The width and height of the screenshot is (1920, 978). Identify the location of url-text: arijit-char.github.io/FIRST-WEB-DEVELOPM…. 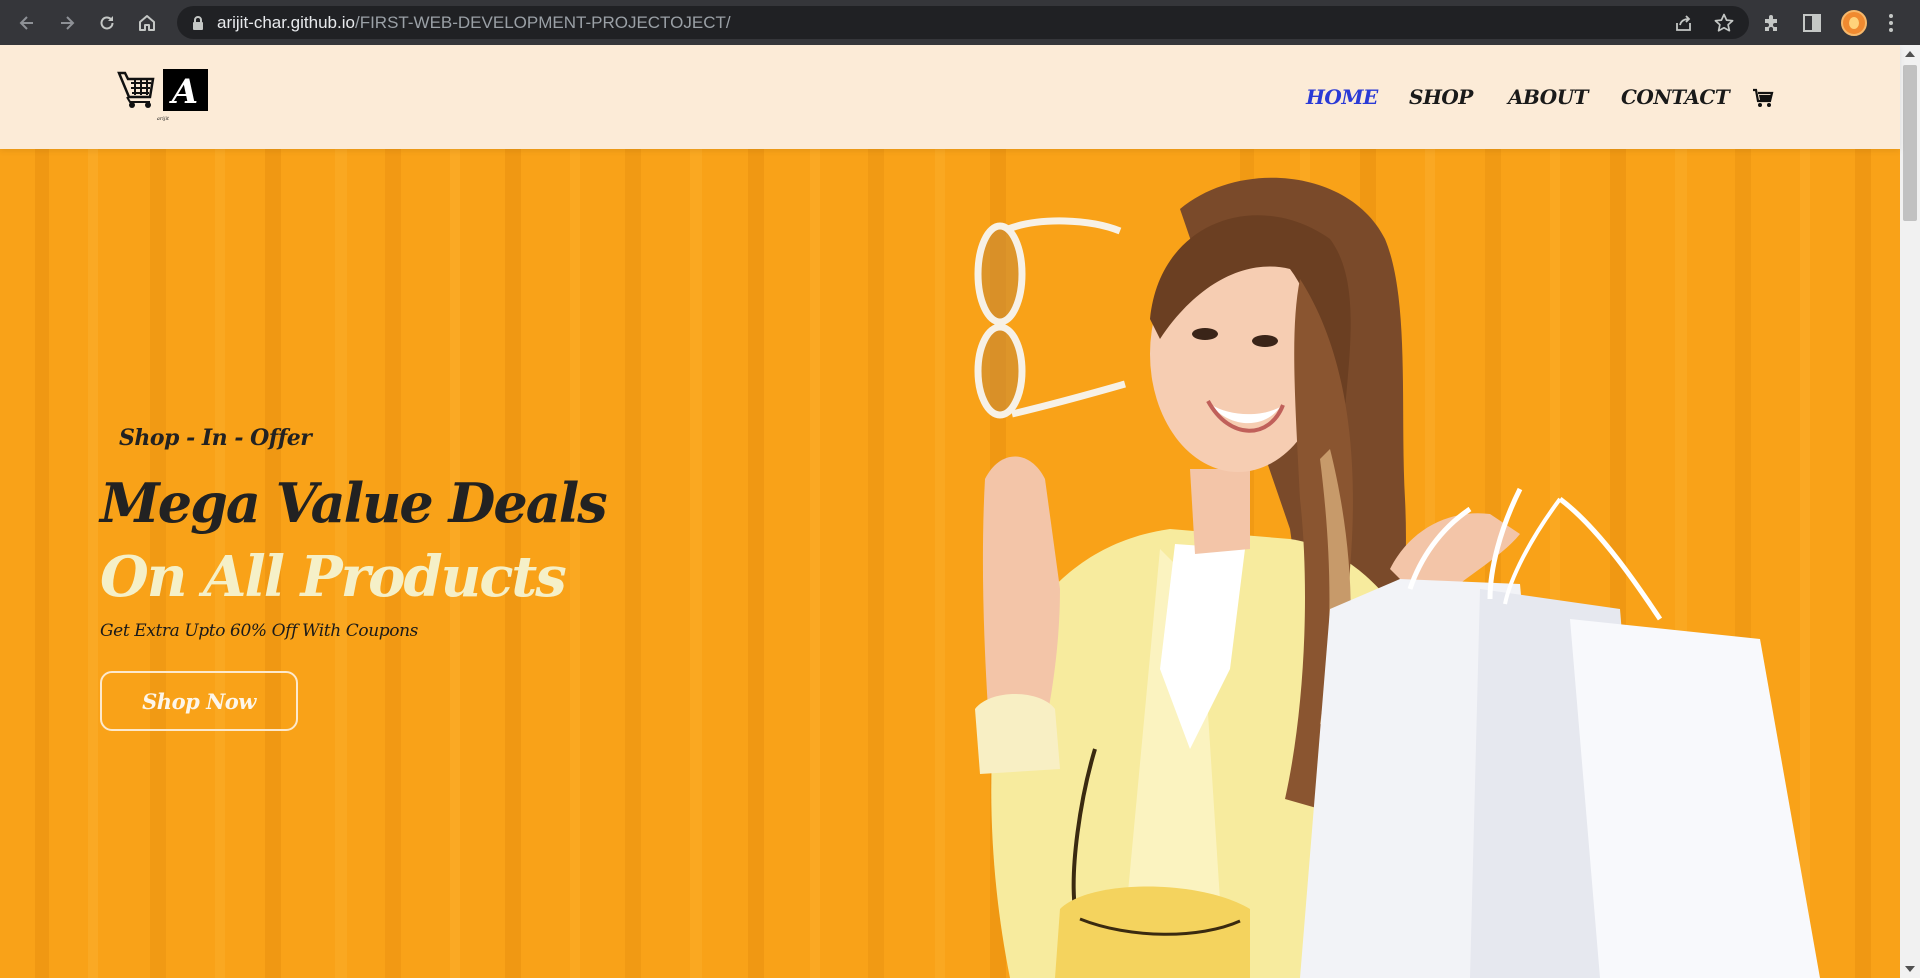
(474, 23).